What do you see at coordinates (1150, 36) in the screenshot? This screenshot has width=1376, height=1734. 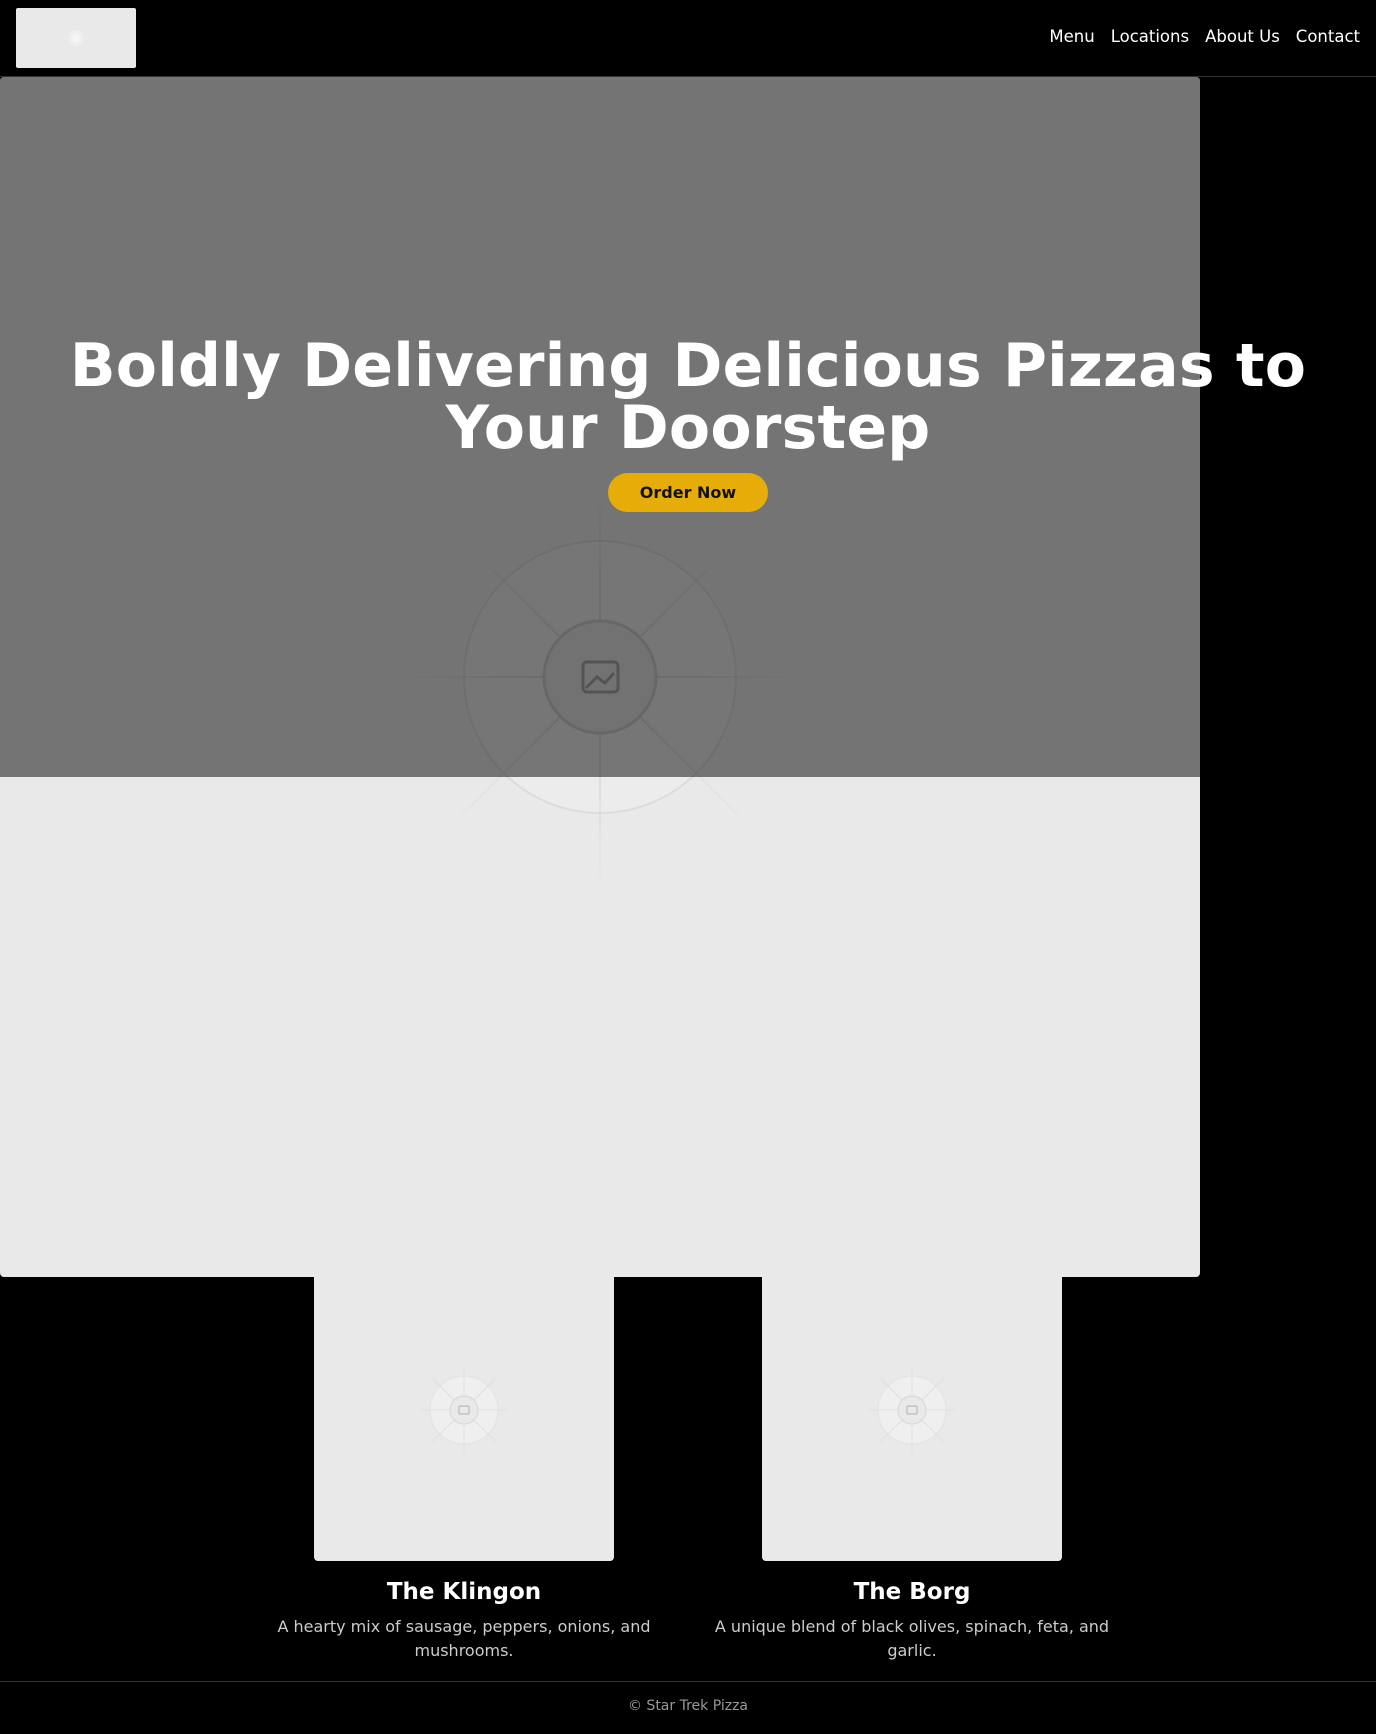 I see `nav-locations-link: Locations` at bounding box center [1150, 36].